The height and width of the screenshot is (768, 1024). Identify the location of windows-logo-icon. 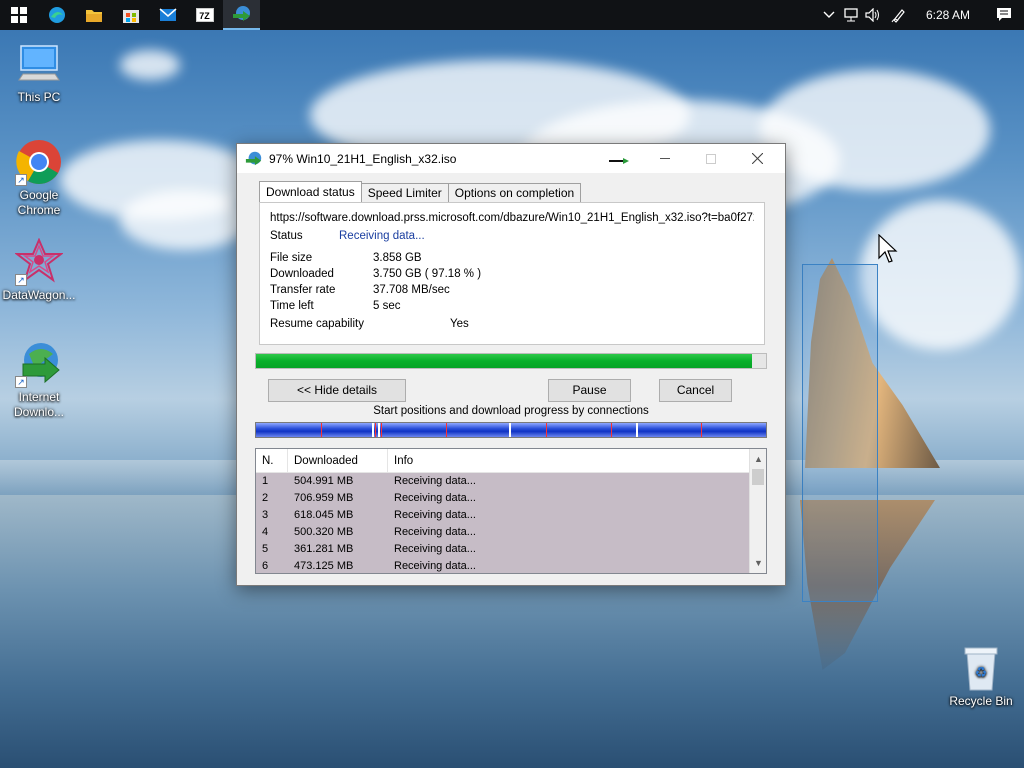
(19, 15).